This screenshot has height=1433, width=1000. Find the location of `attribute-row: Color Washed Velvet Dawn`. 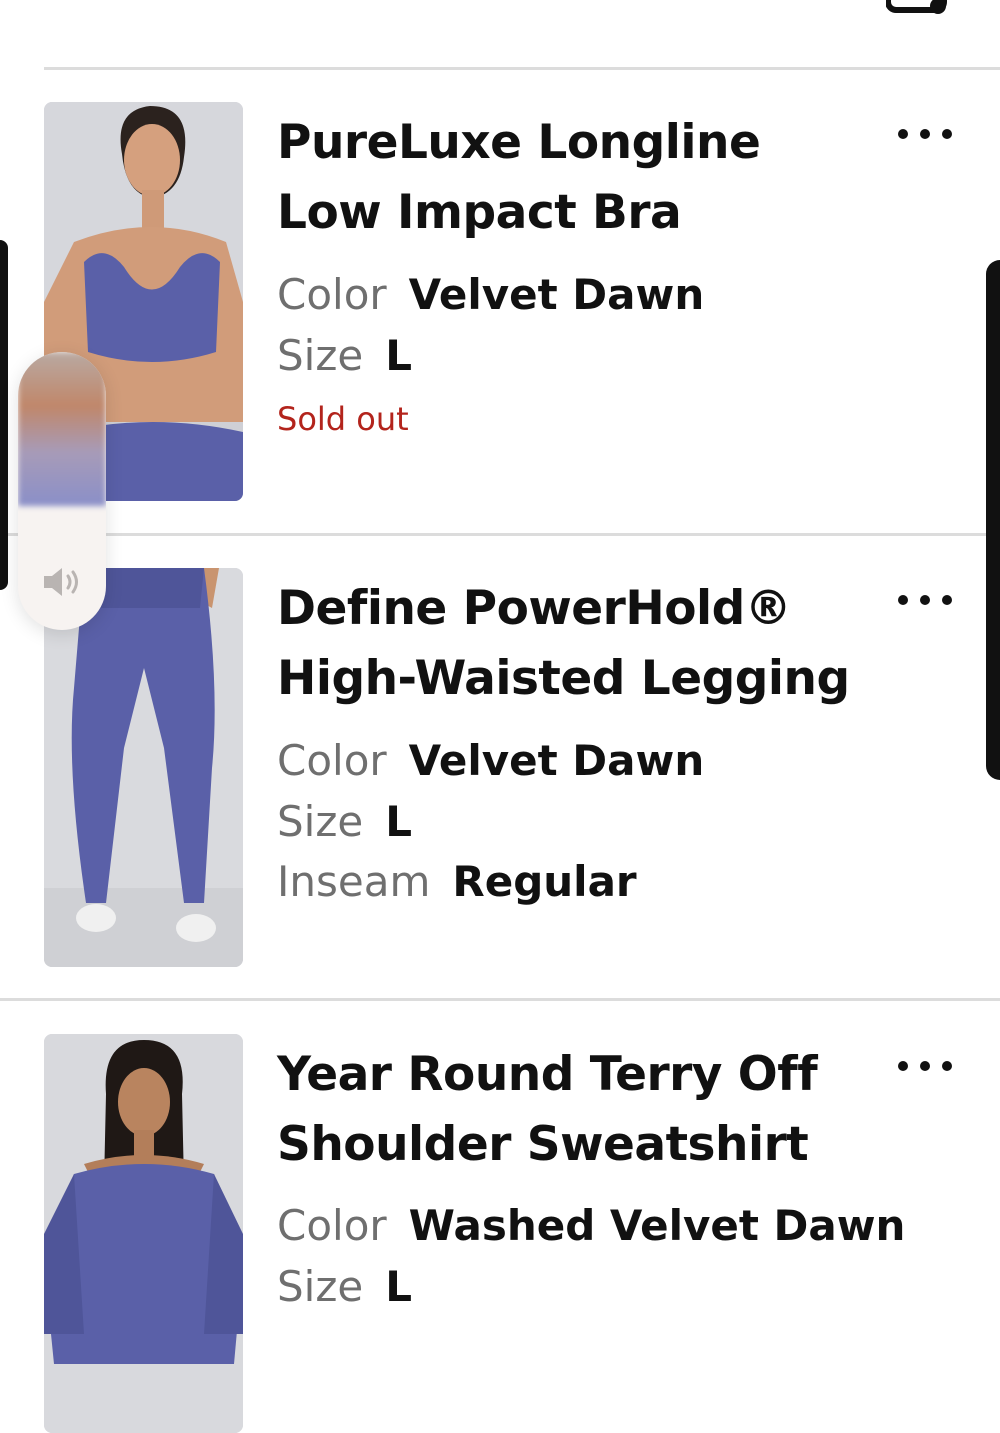

attribute-row: Color Washed Velvet Dawn is located at coordinates (591, 1226).